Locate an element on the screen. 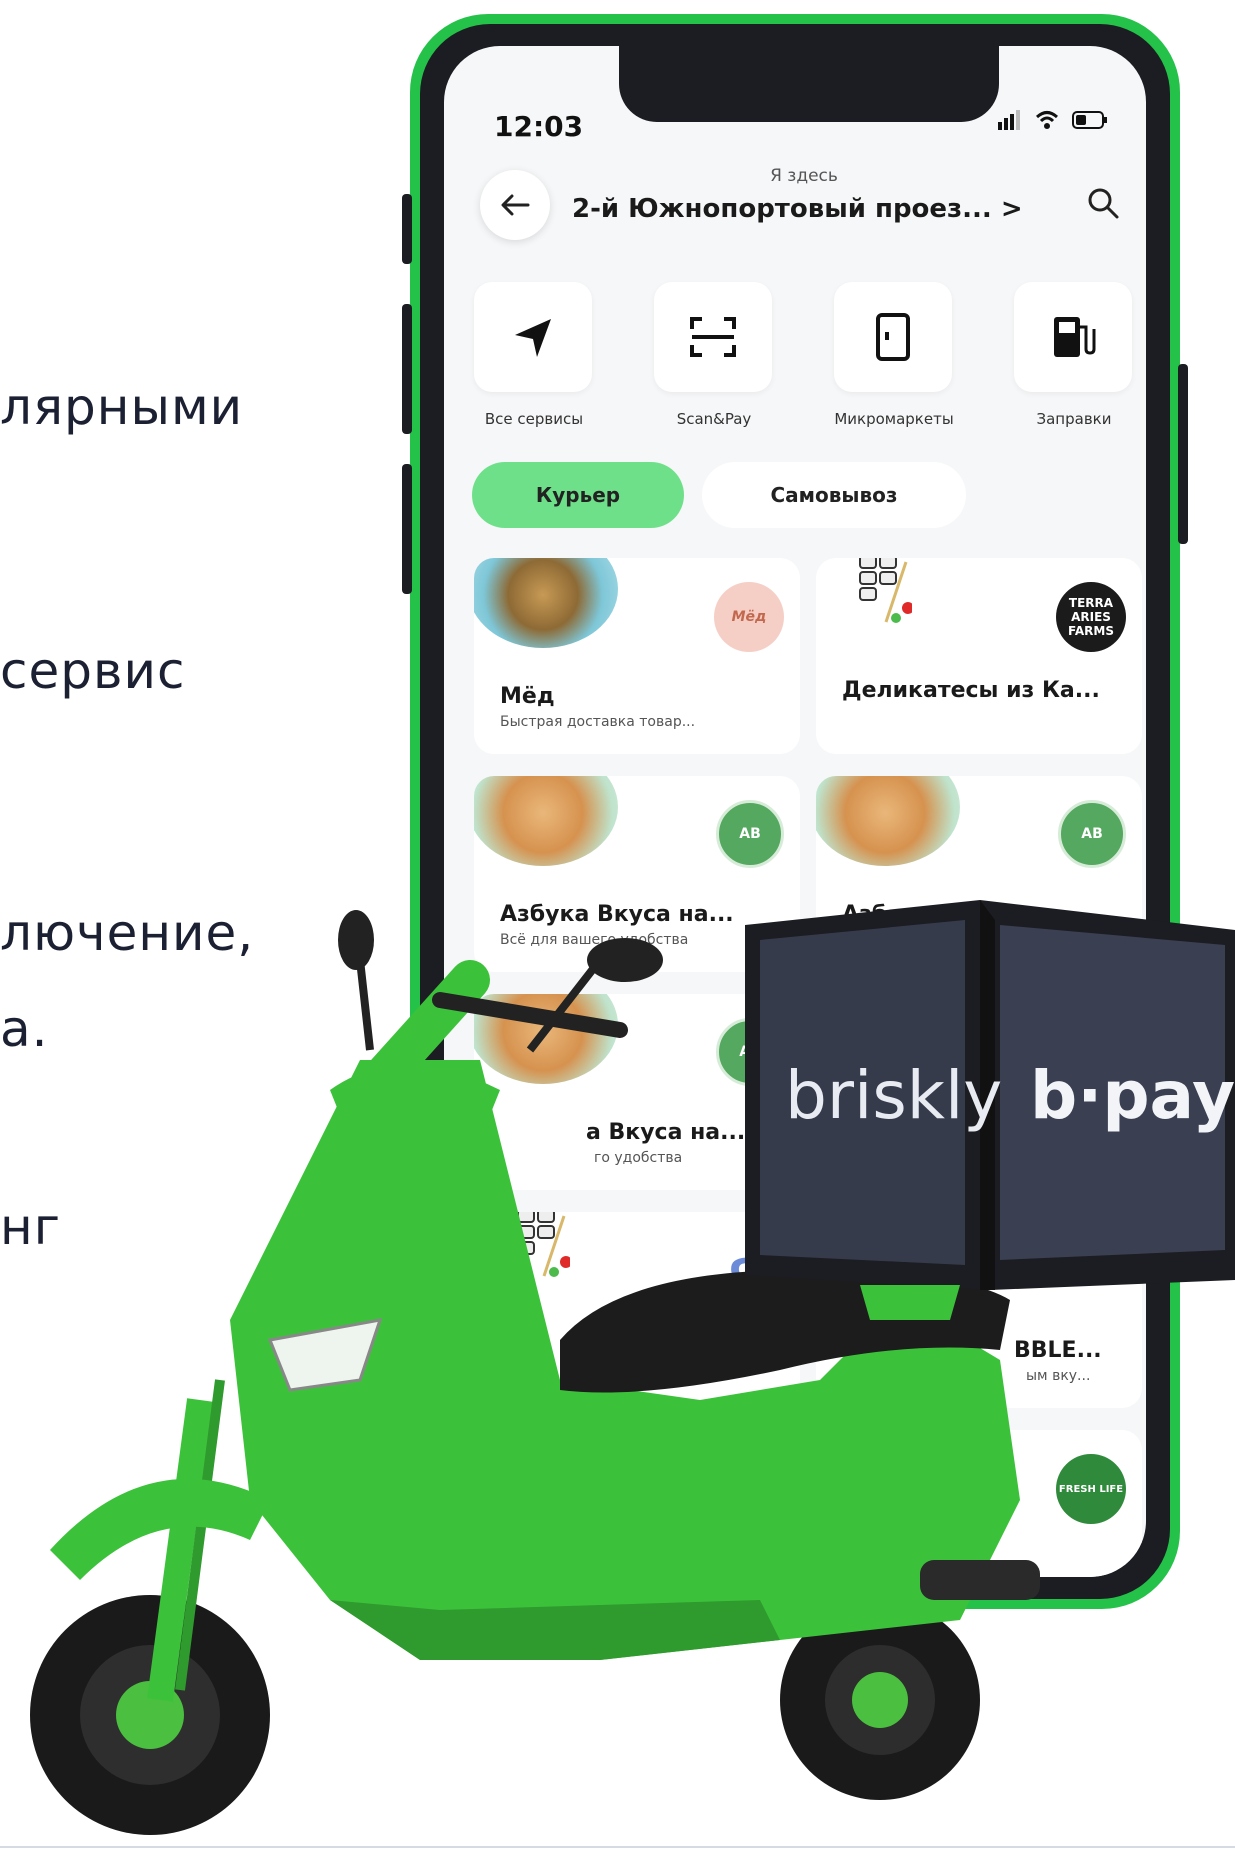 The width and height of the screenshot is (1235, 1859). bottom-divider is located at coordinates (617, 1847).